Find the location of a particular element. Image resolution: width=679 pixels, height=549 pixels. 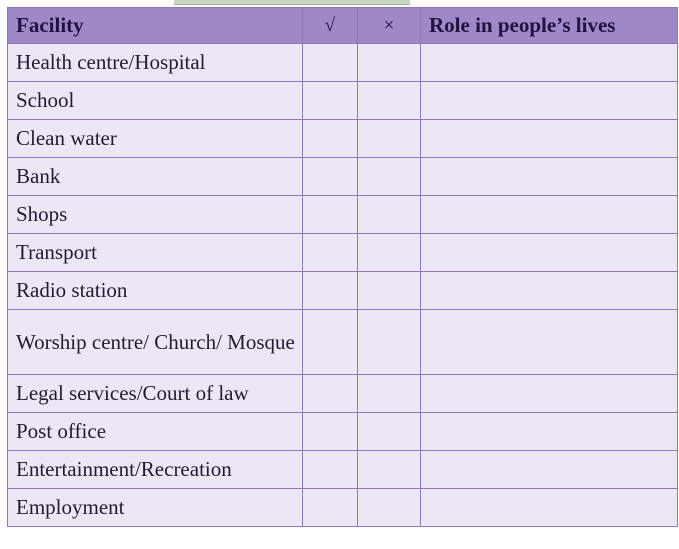

facility-cell: Health centre/Hospital is located at coordinates (155, 62).